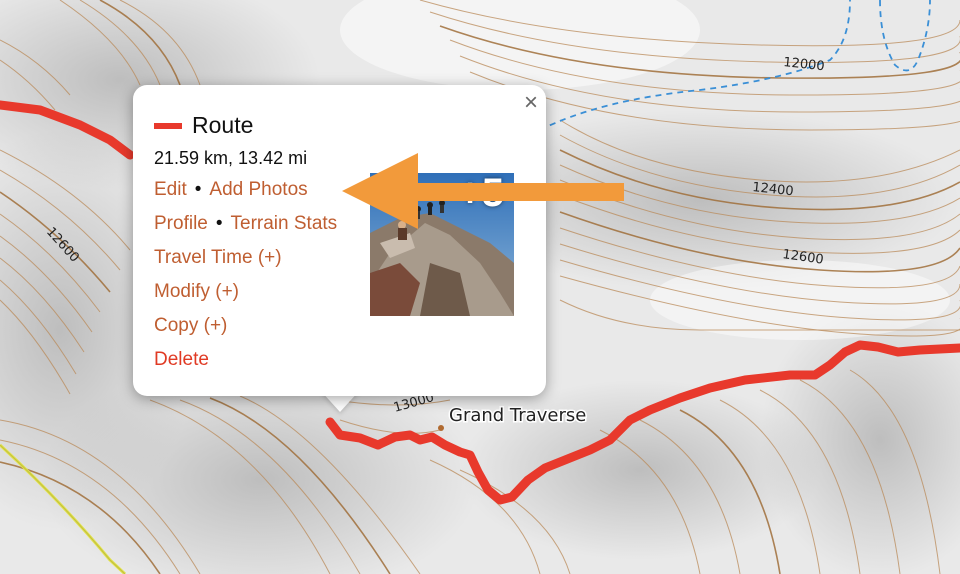  What do you see at coordinates (442, 244) in the screenshot?
I see `route-photo-thumbnail: +5` at bounding box center [442, 244].